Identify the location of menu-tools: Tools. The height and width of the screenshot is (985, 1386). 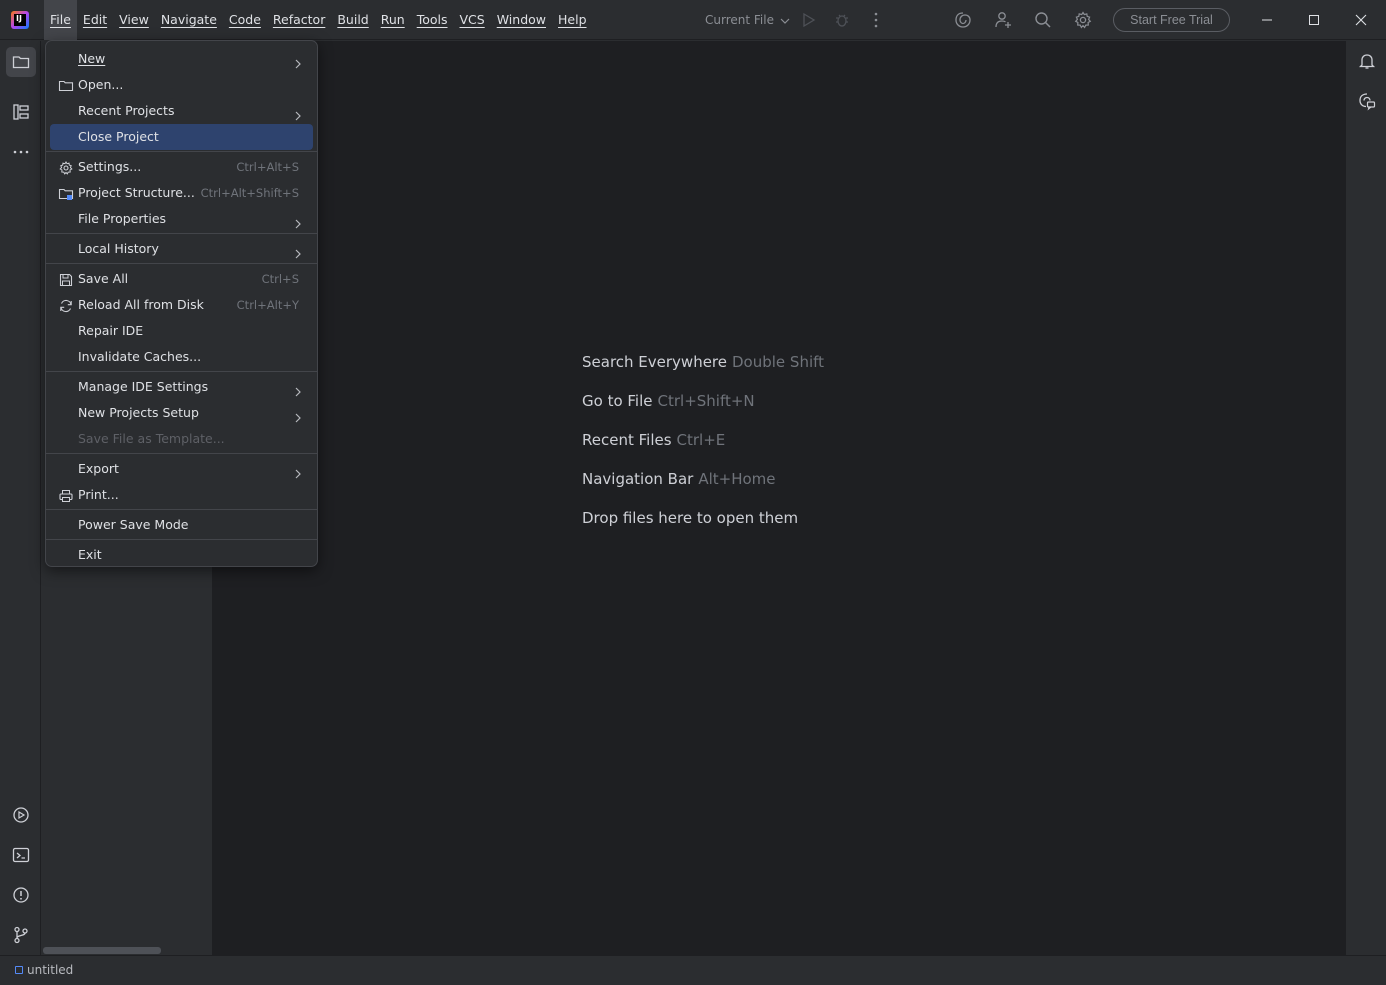
(432, 20).